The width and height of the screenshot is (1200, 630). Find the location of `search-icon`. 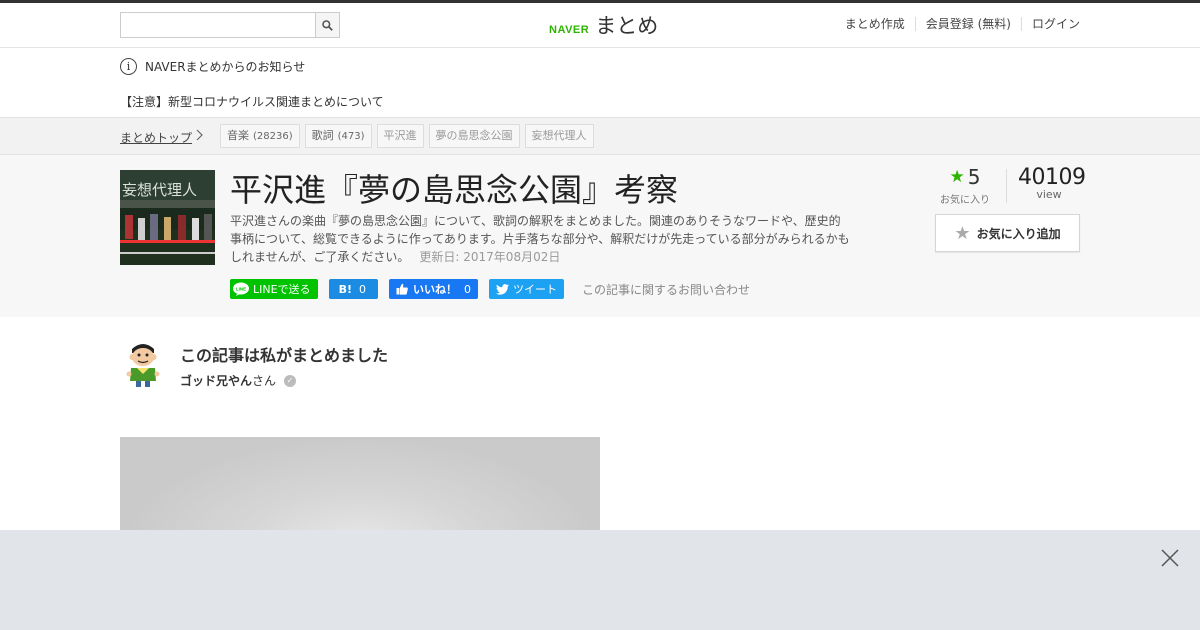

search-icon is located at coordinates (327, 25).